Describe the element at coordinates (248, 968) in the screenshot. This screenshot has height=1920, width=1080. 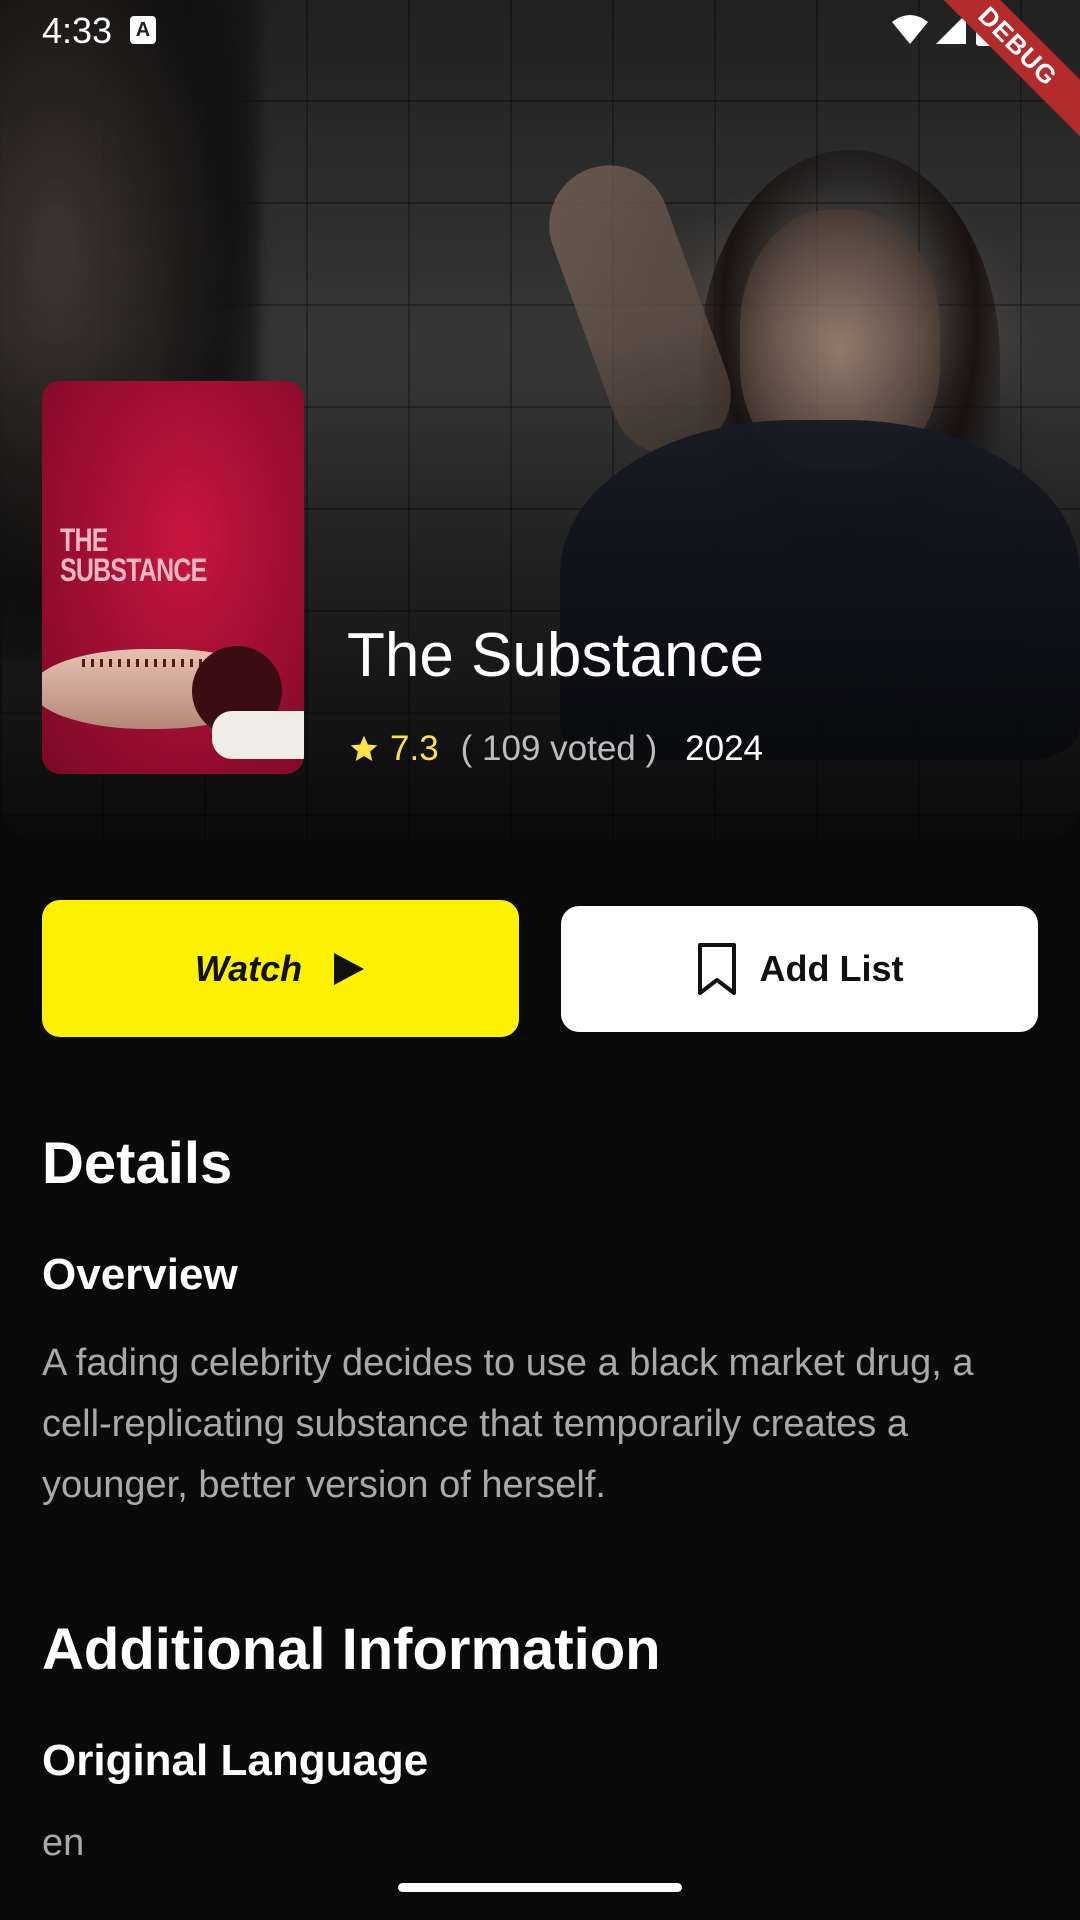
I see `watch-label: Watch` at that location.